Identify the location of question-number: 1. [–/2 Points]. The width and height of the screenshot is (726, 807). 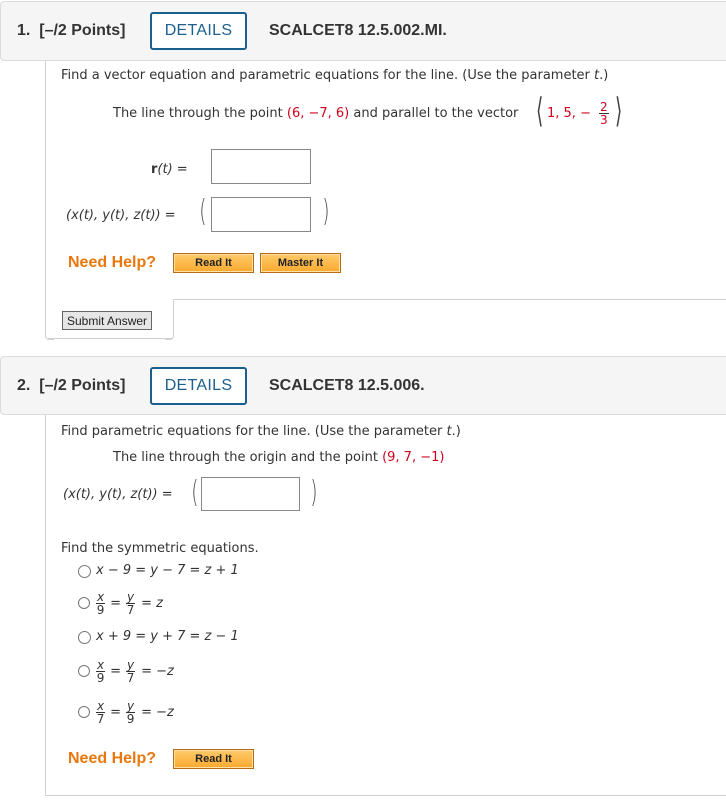
(71, 31).